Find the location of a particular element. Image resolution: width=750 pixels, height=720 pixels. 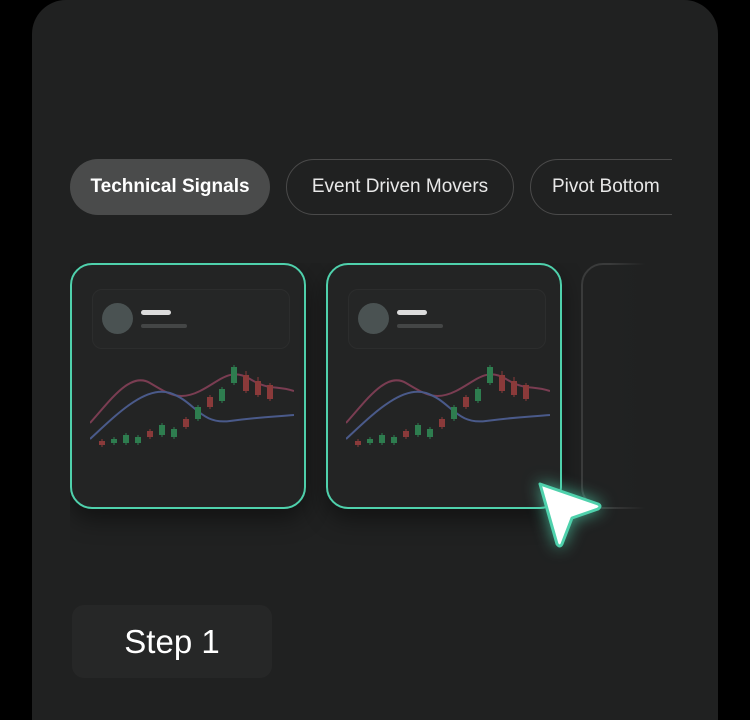

tab-technical-signals: Technical Signals is located at coordinates (170, 187).